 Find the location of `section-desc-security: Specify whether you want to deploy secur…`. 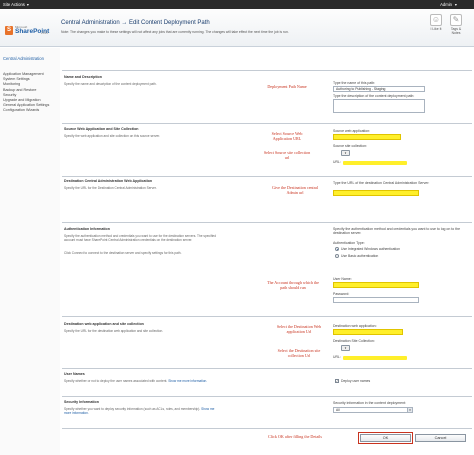

section-desc-security: Specify whether you want to deploy secur… is located at coordinates (139, 411).